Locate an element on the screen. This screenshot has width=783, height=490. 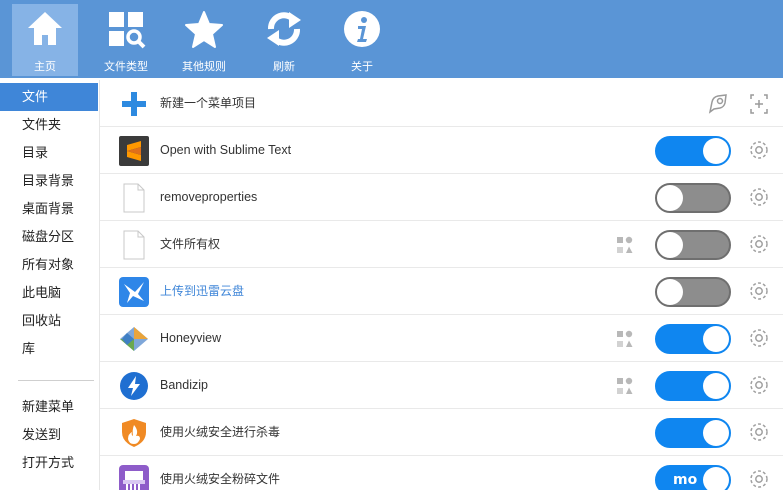
toggle-overlay-text: mo is located at coordinates (685, 480).